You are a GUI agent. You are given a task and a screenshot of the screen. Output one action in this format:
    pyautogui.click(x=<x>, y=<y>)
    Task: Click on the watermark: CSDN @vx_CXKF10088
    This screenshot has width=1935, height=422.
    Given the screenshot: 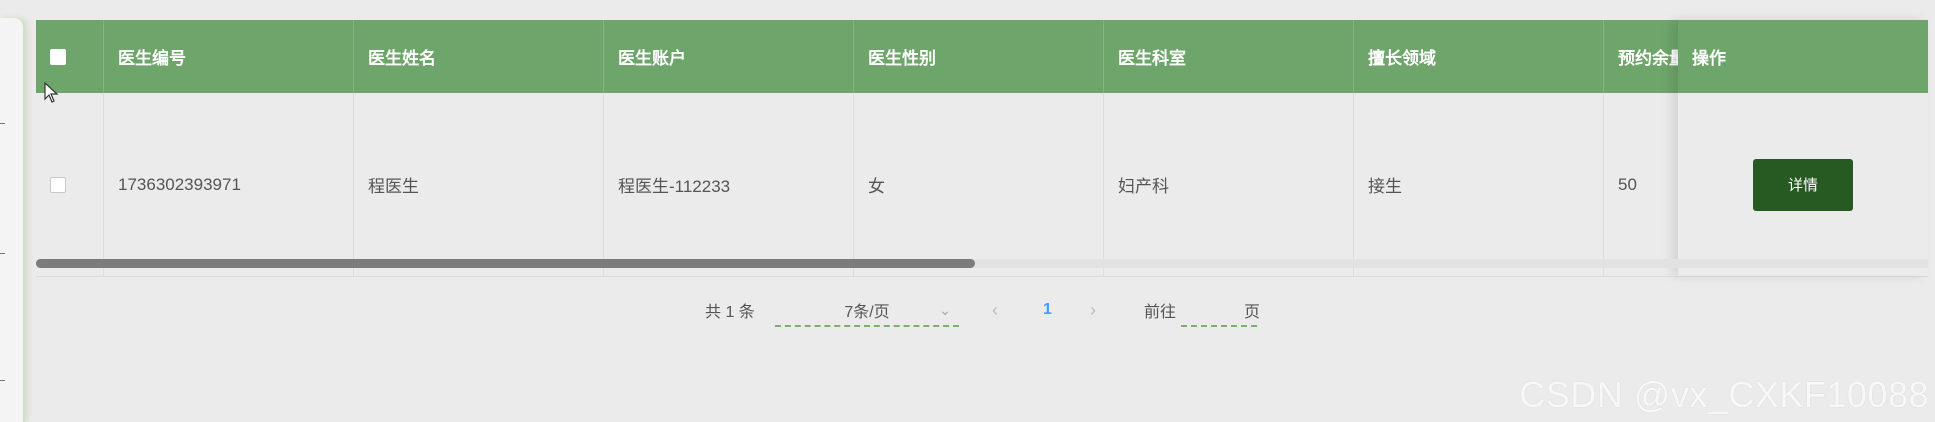 What is the action you would take?
    pyautogui.click(x=1724, y=394)
    